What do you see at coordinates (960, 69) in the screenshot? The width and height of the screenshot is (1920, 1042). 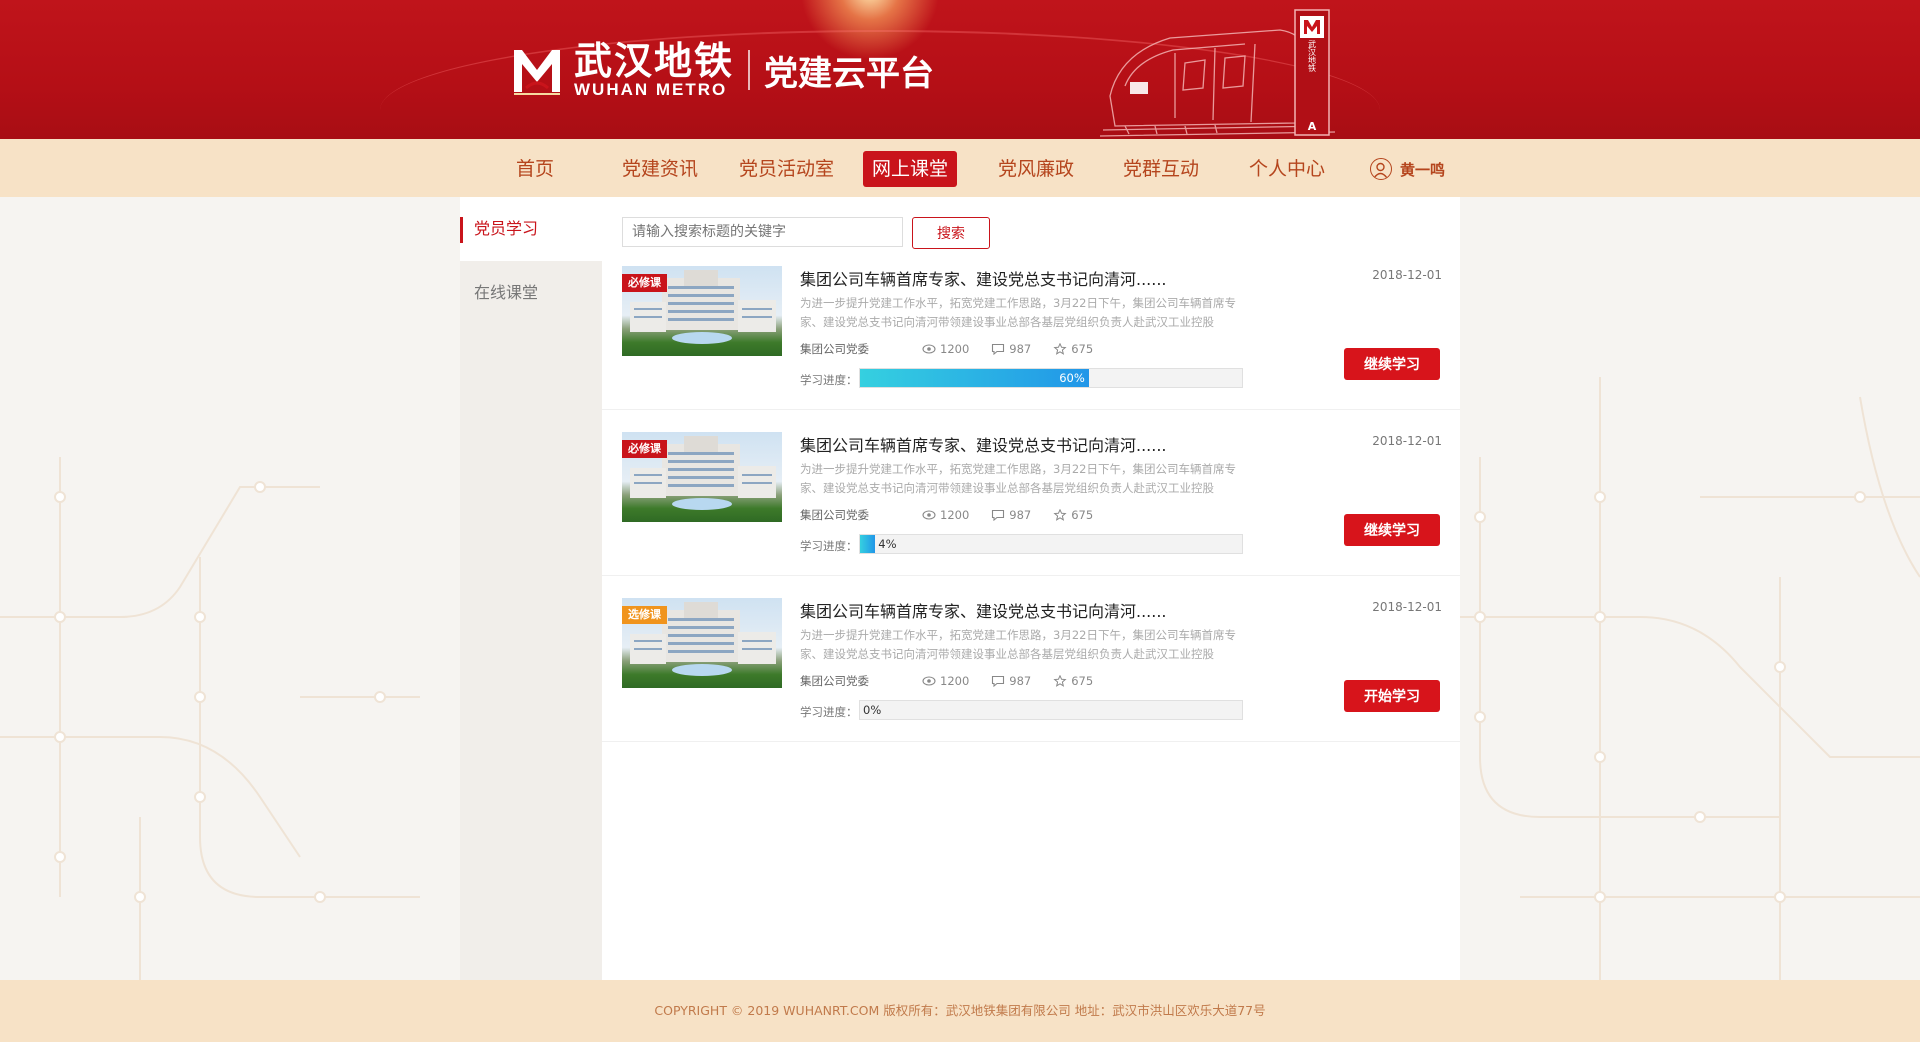 I see `header-banner: 武汉地铁 WUHAN METRO 党建云平台 武汉地铁 A` at bounding box center [960, 69].